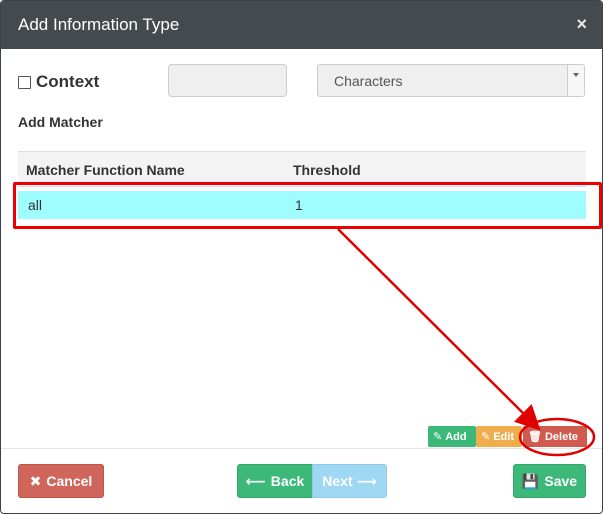 The width and height of the screenshot is (603, 514). Describe the element at coordinates (561, 436) in the screenshot. I see `delete-button-label: Delete` at that location.